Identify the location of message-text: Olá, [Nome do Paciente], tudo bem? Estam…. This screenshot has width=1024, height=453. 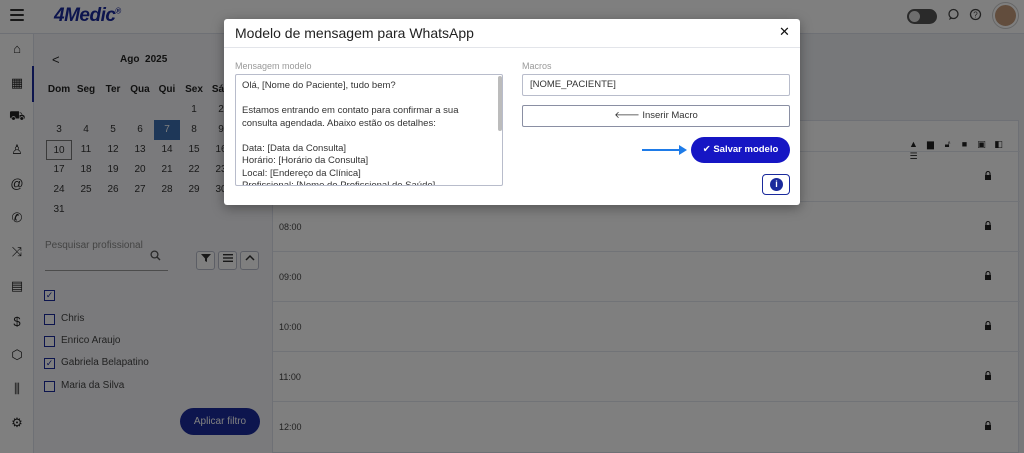
(350, 133).